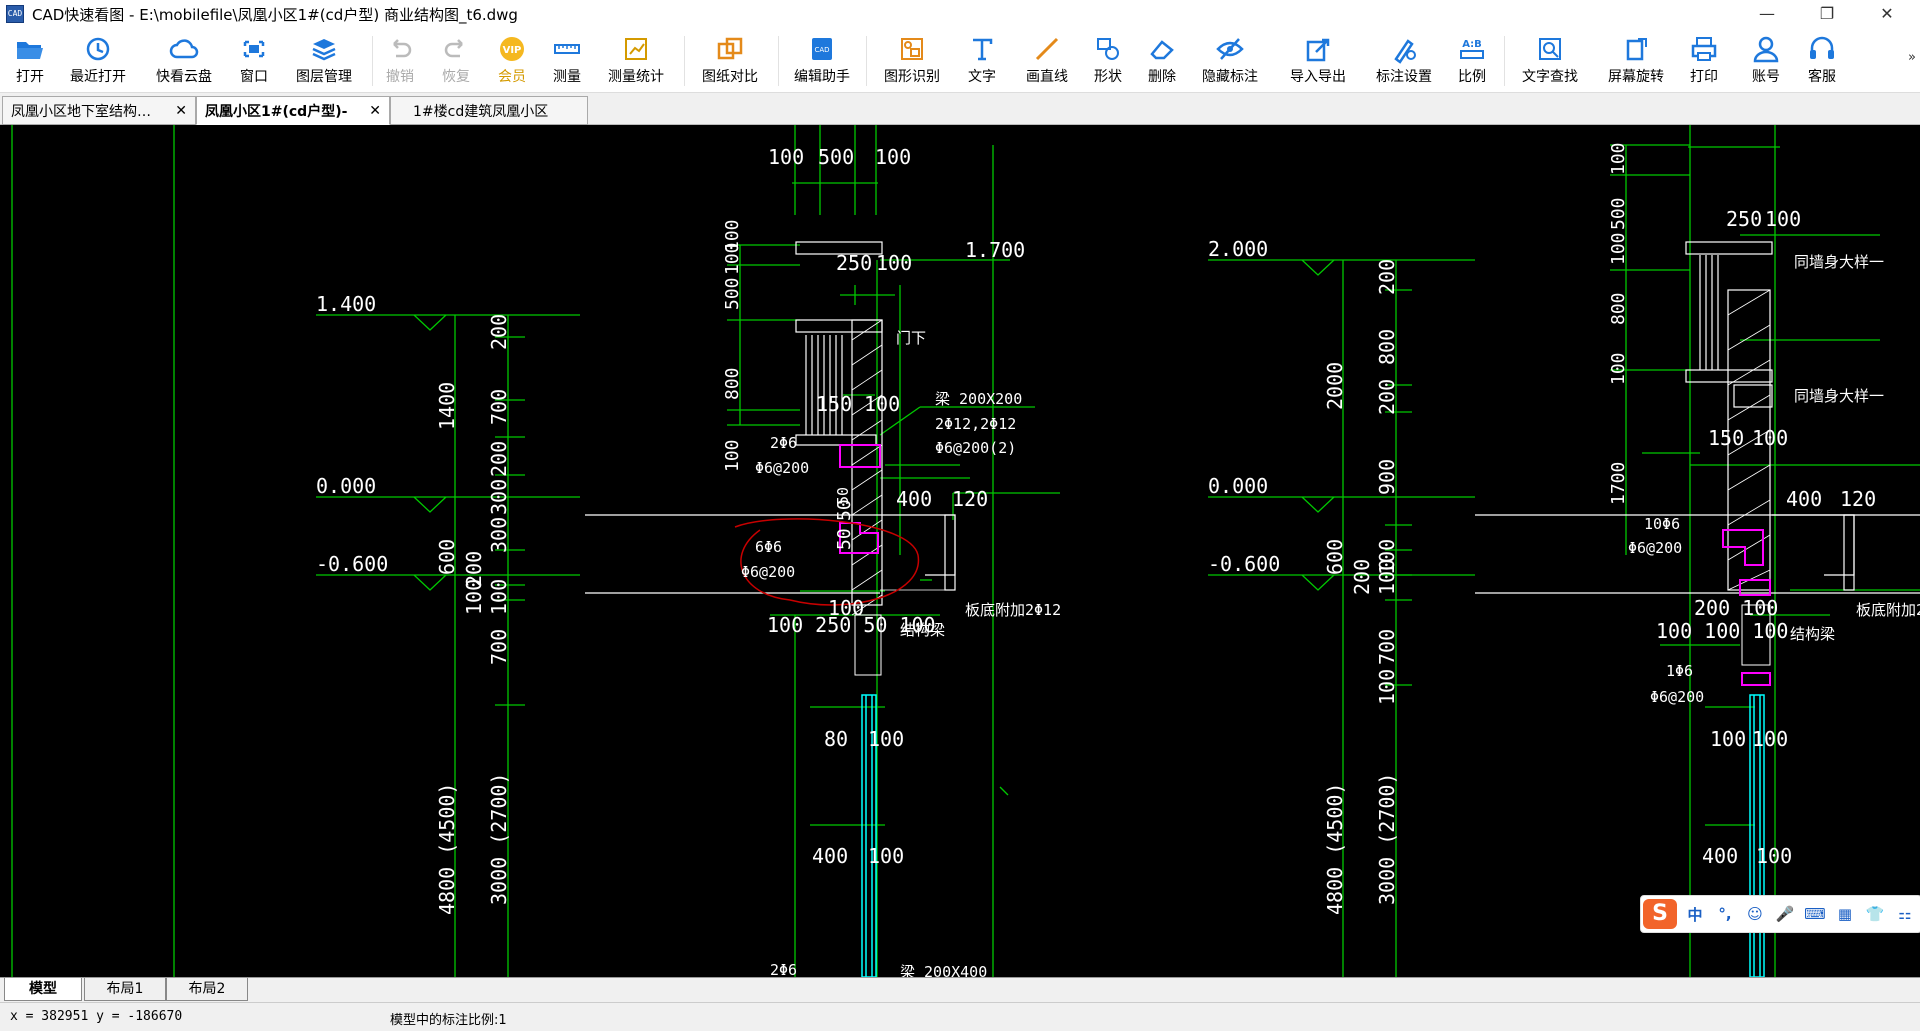 The width and height of the screenshot is (1920, 1031). What do you see at coordinates (1230, 61) in the screenshot?
I see `hide-annotation-button: 隐藏标注` at bounding box center [1230, 61].